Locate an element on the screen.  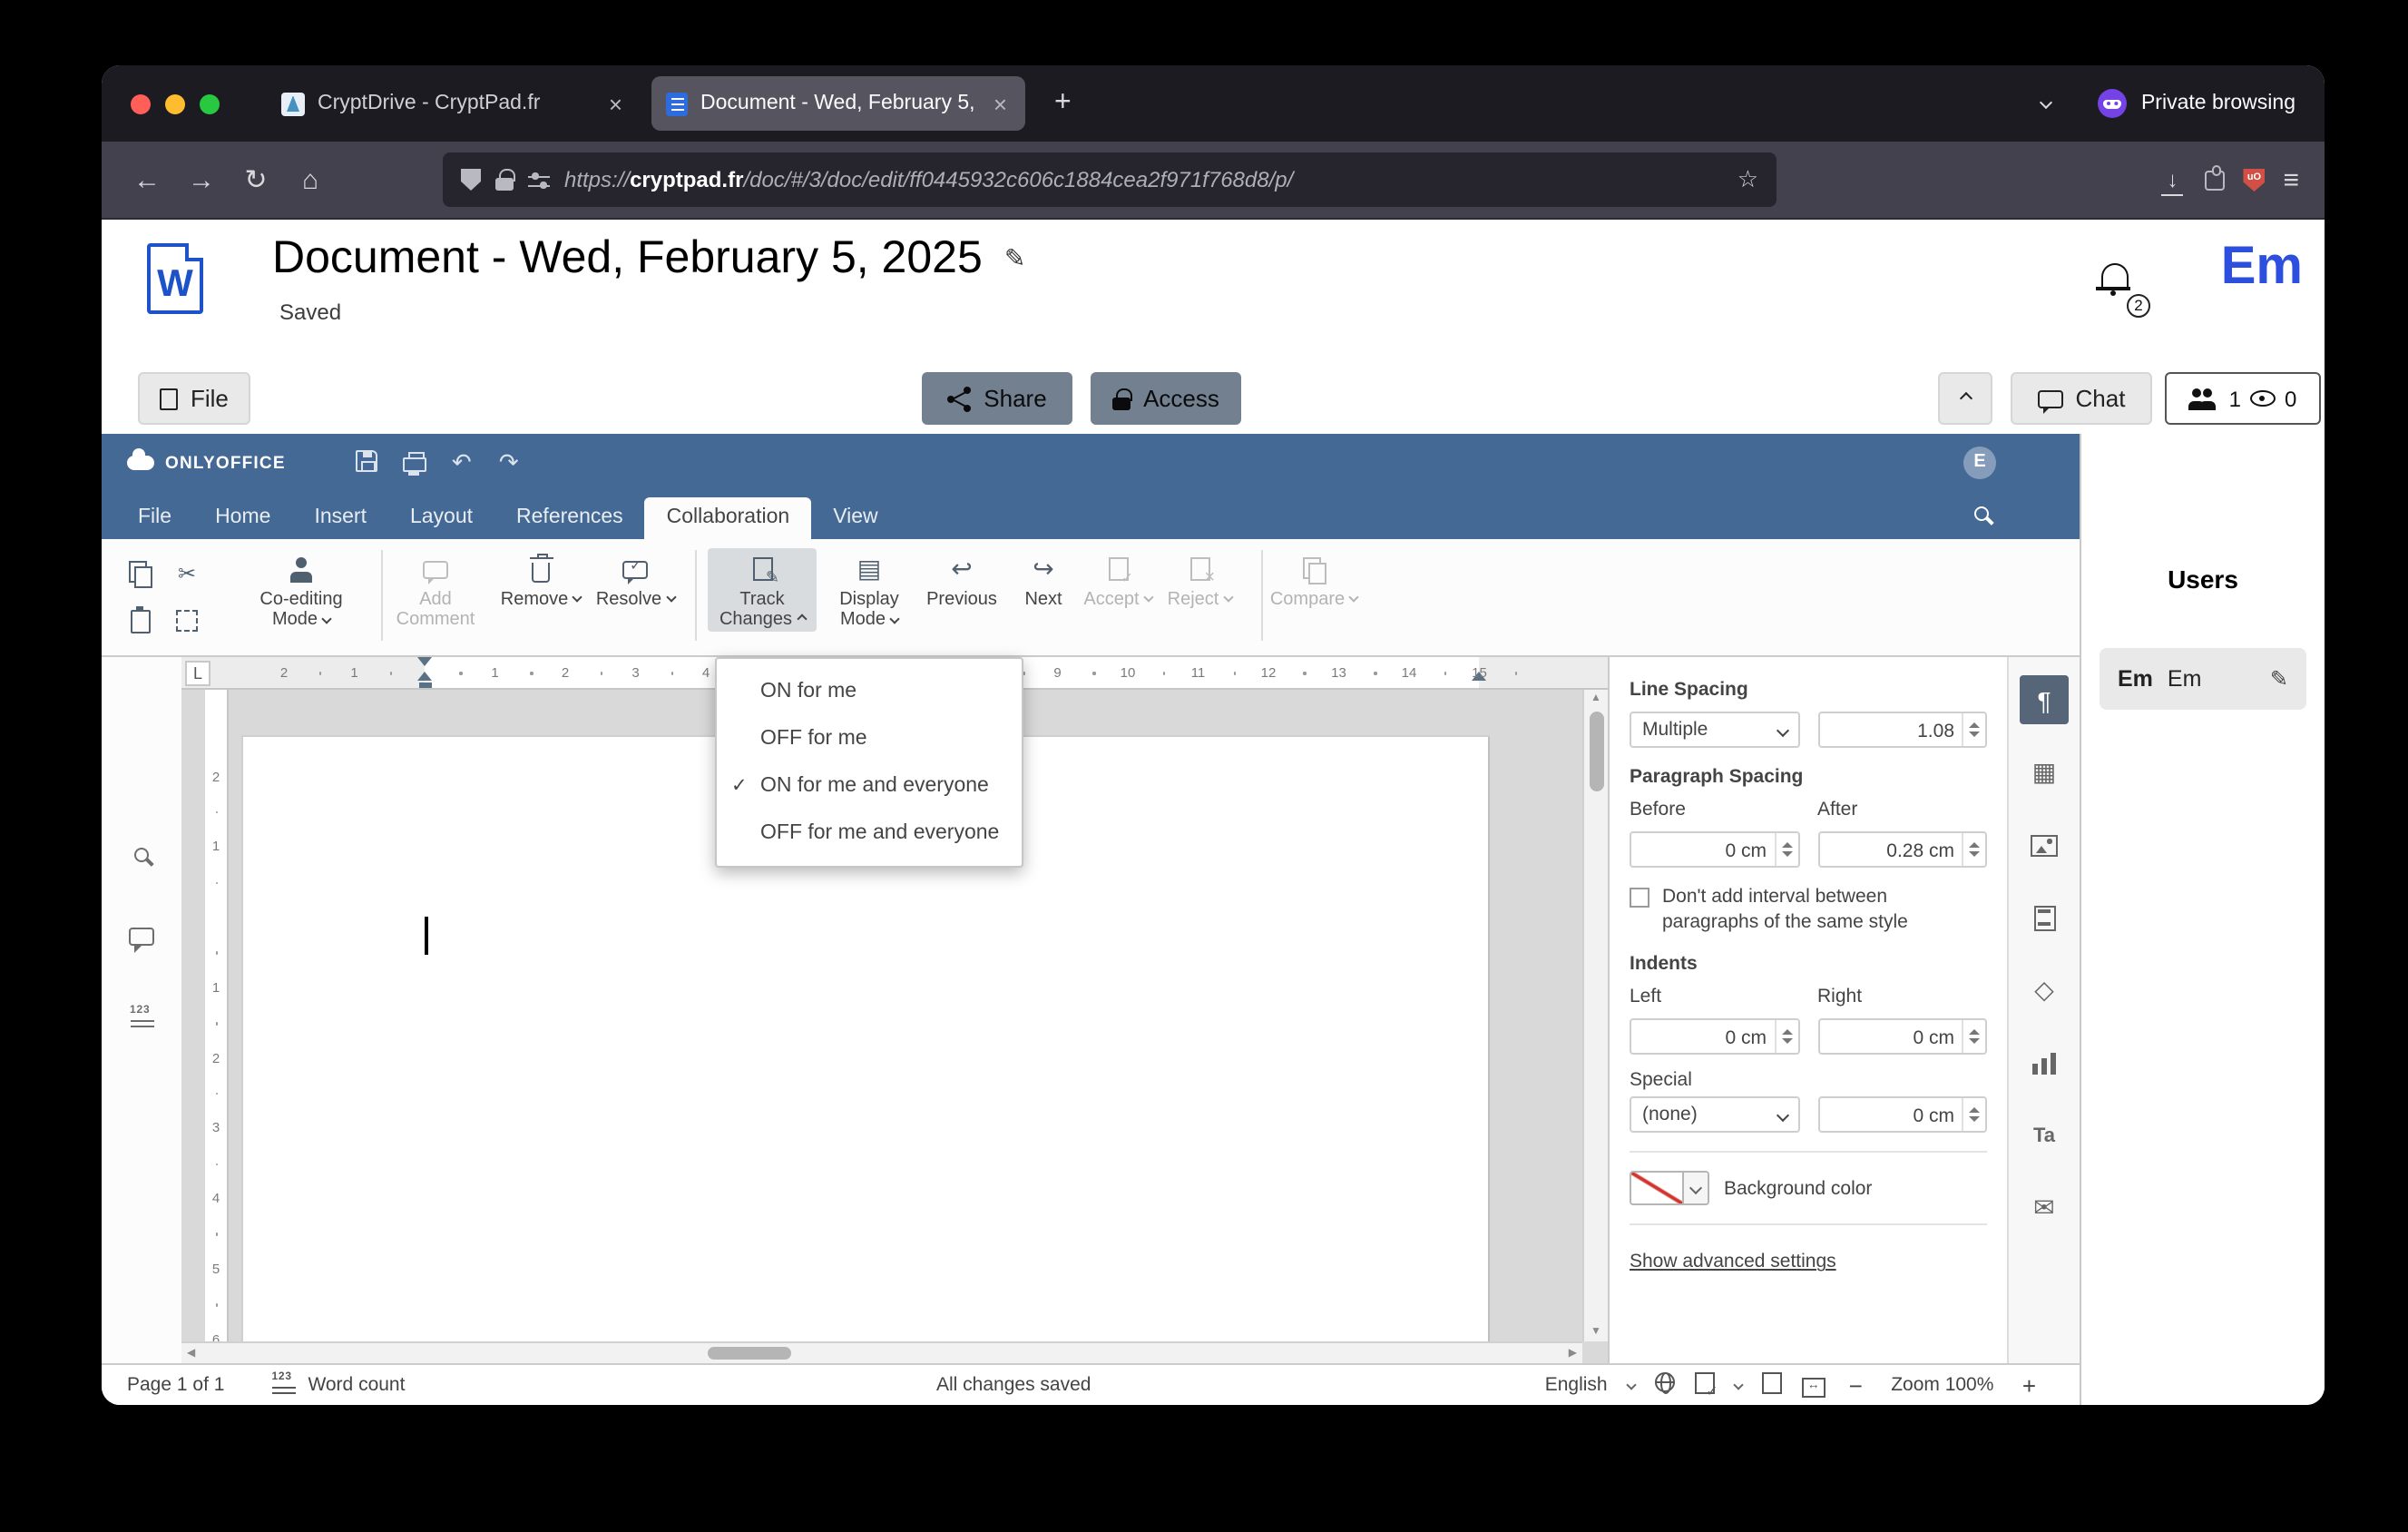
headerfooter-settings-icon is located at coordinates (2045, 917).